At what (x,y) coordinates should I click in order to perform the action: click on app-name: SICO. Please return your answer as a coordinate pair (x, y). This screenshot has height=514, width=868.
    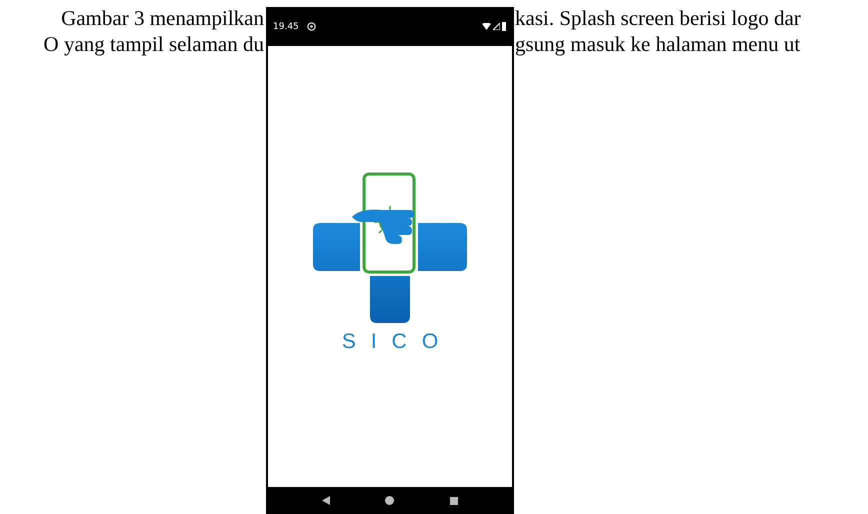
    Looking at the image, I should click on (398, 342).